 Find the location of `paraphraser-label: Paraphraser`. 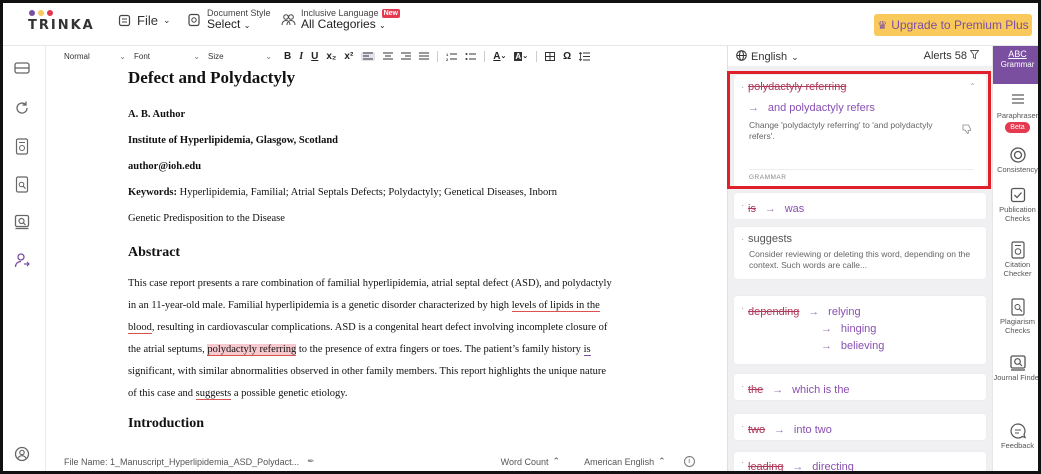

paraphraser-label: Paraphraser is located at coordinates (1017, 115).